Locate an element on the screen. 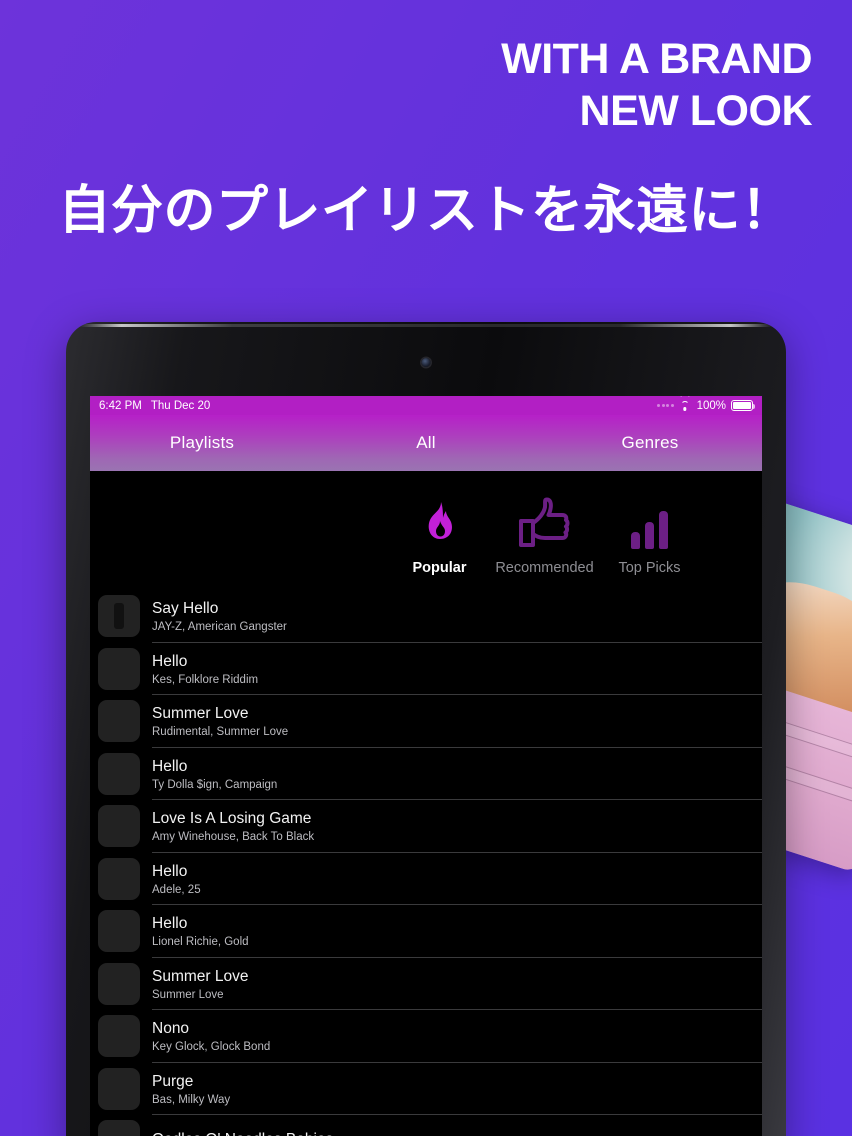 Image resolution: width=852 pixels, height=1136 pixels. tab-bar: Playlists All Genres is located at coordinates (426, 443).